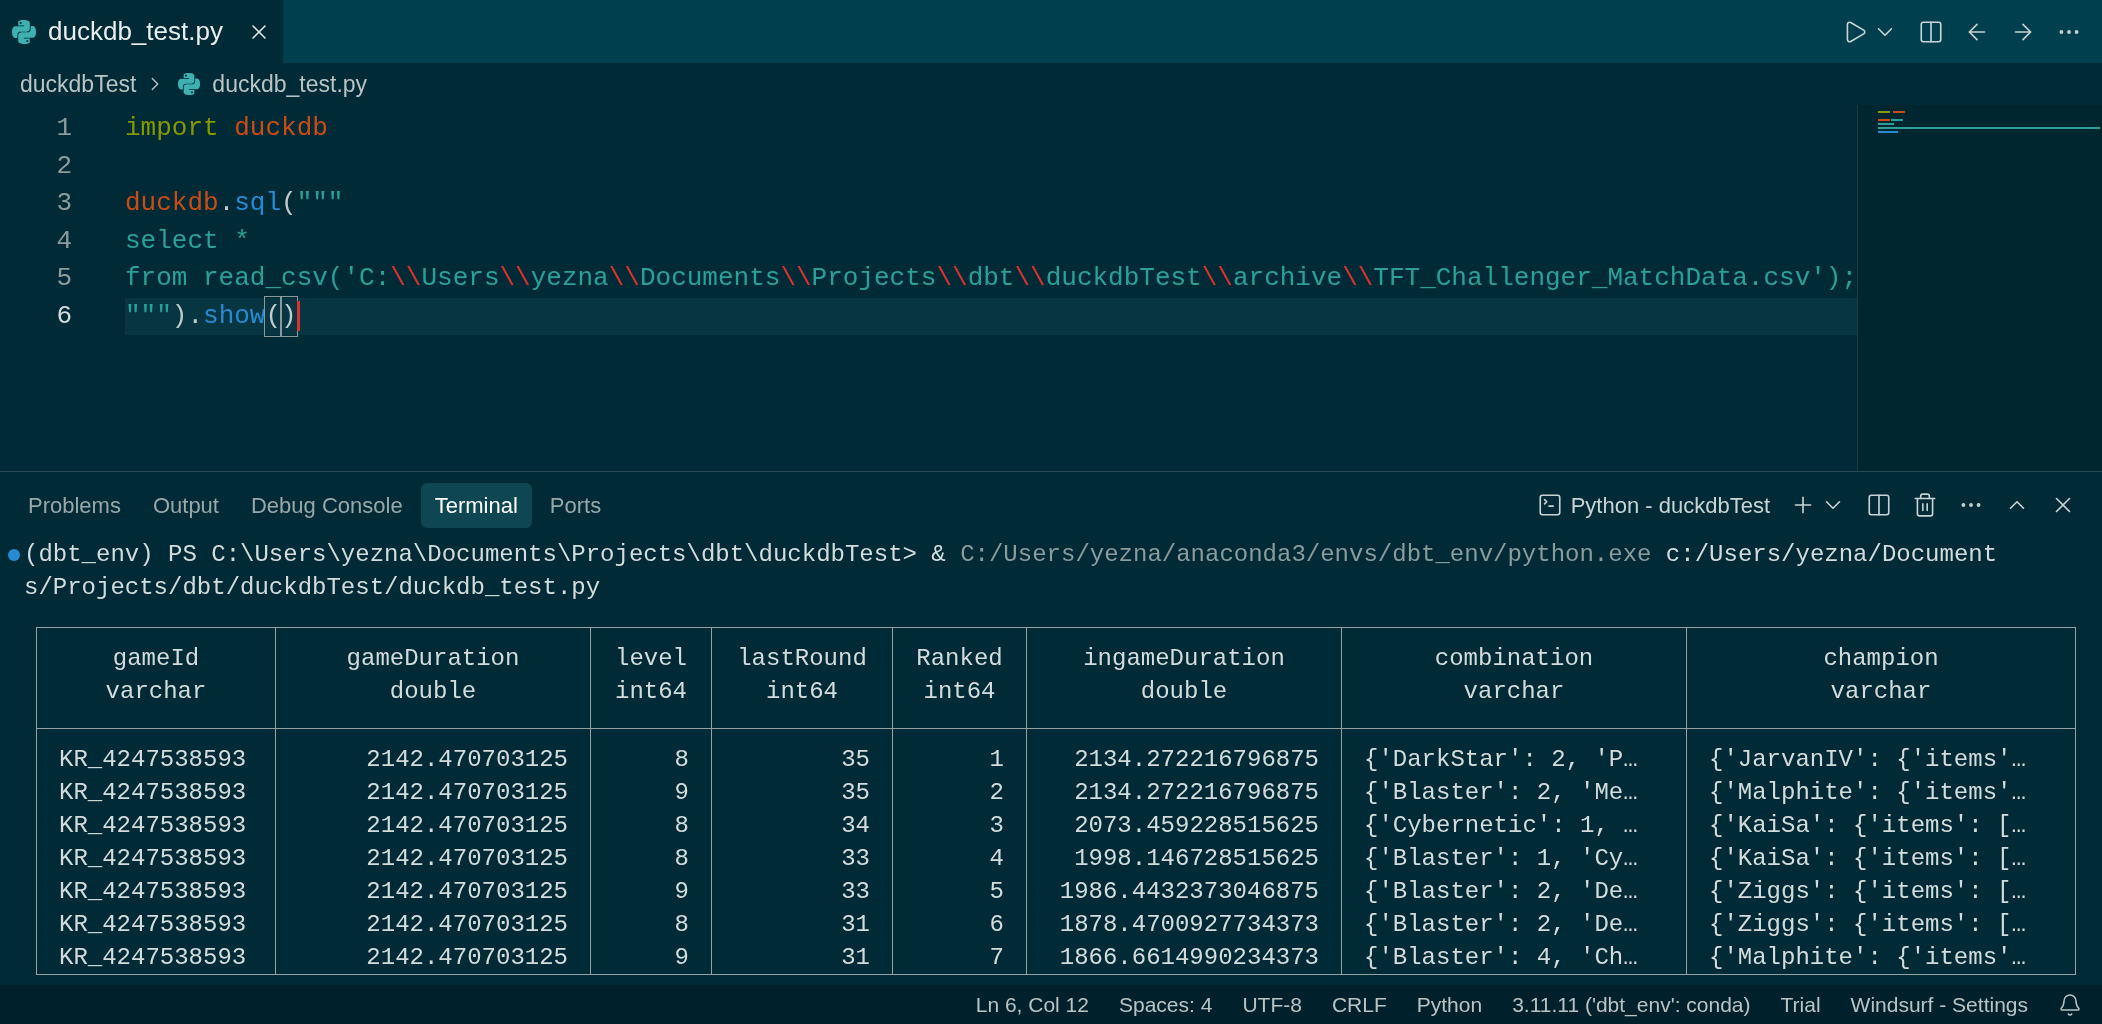 This screenshot has height=1024, width=2102. I want to click on terminal-line: s/Projects/dbt/duckdbTest/duckdb_test.py, so click(312, 587).